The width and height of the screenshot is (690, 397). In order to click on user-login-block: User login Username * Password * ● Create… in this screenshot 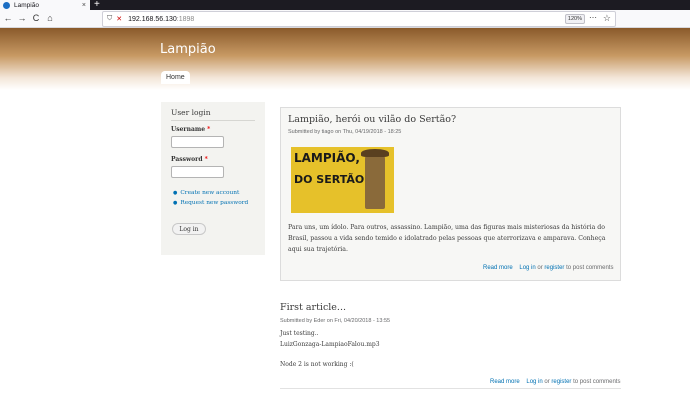, I will do `click(213, 178)`.